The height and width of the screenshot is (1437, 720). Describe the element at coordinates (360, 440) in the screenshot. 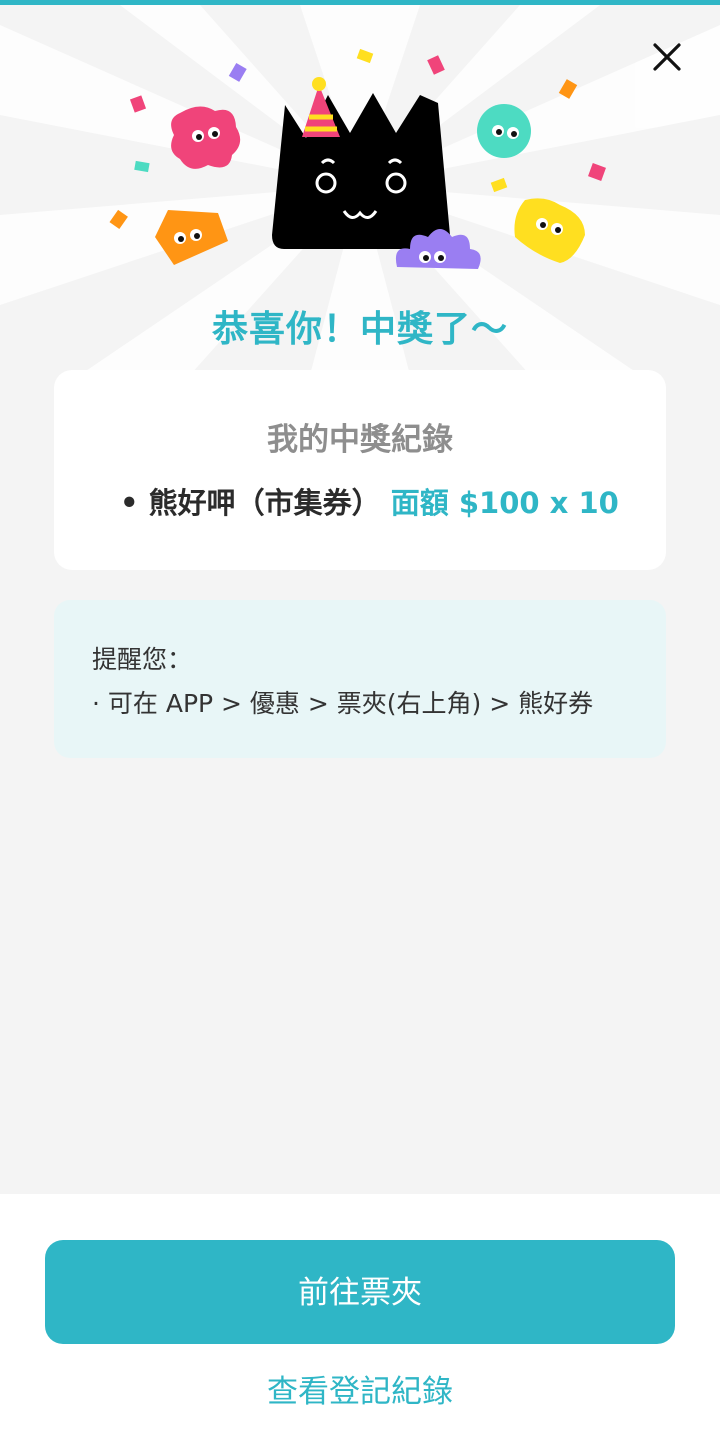

I see `record-card-title: 我的中獎紀錄` at that location.